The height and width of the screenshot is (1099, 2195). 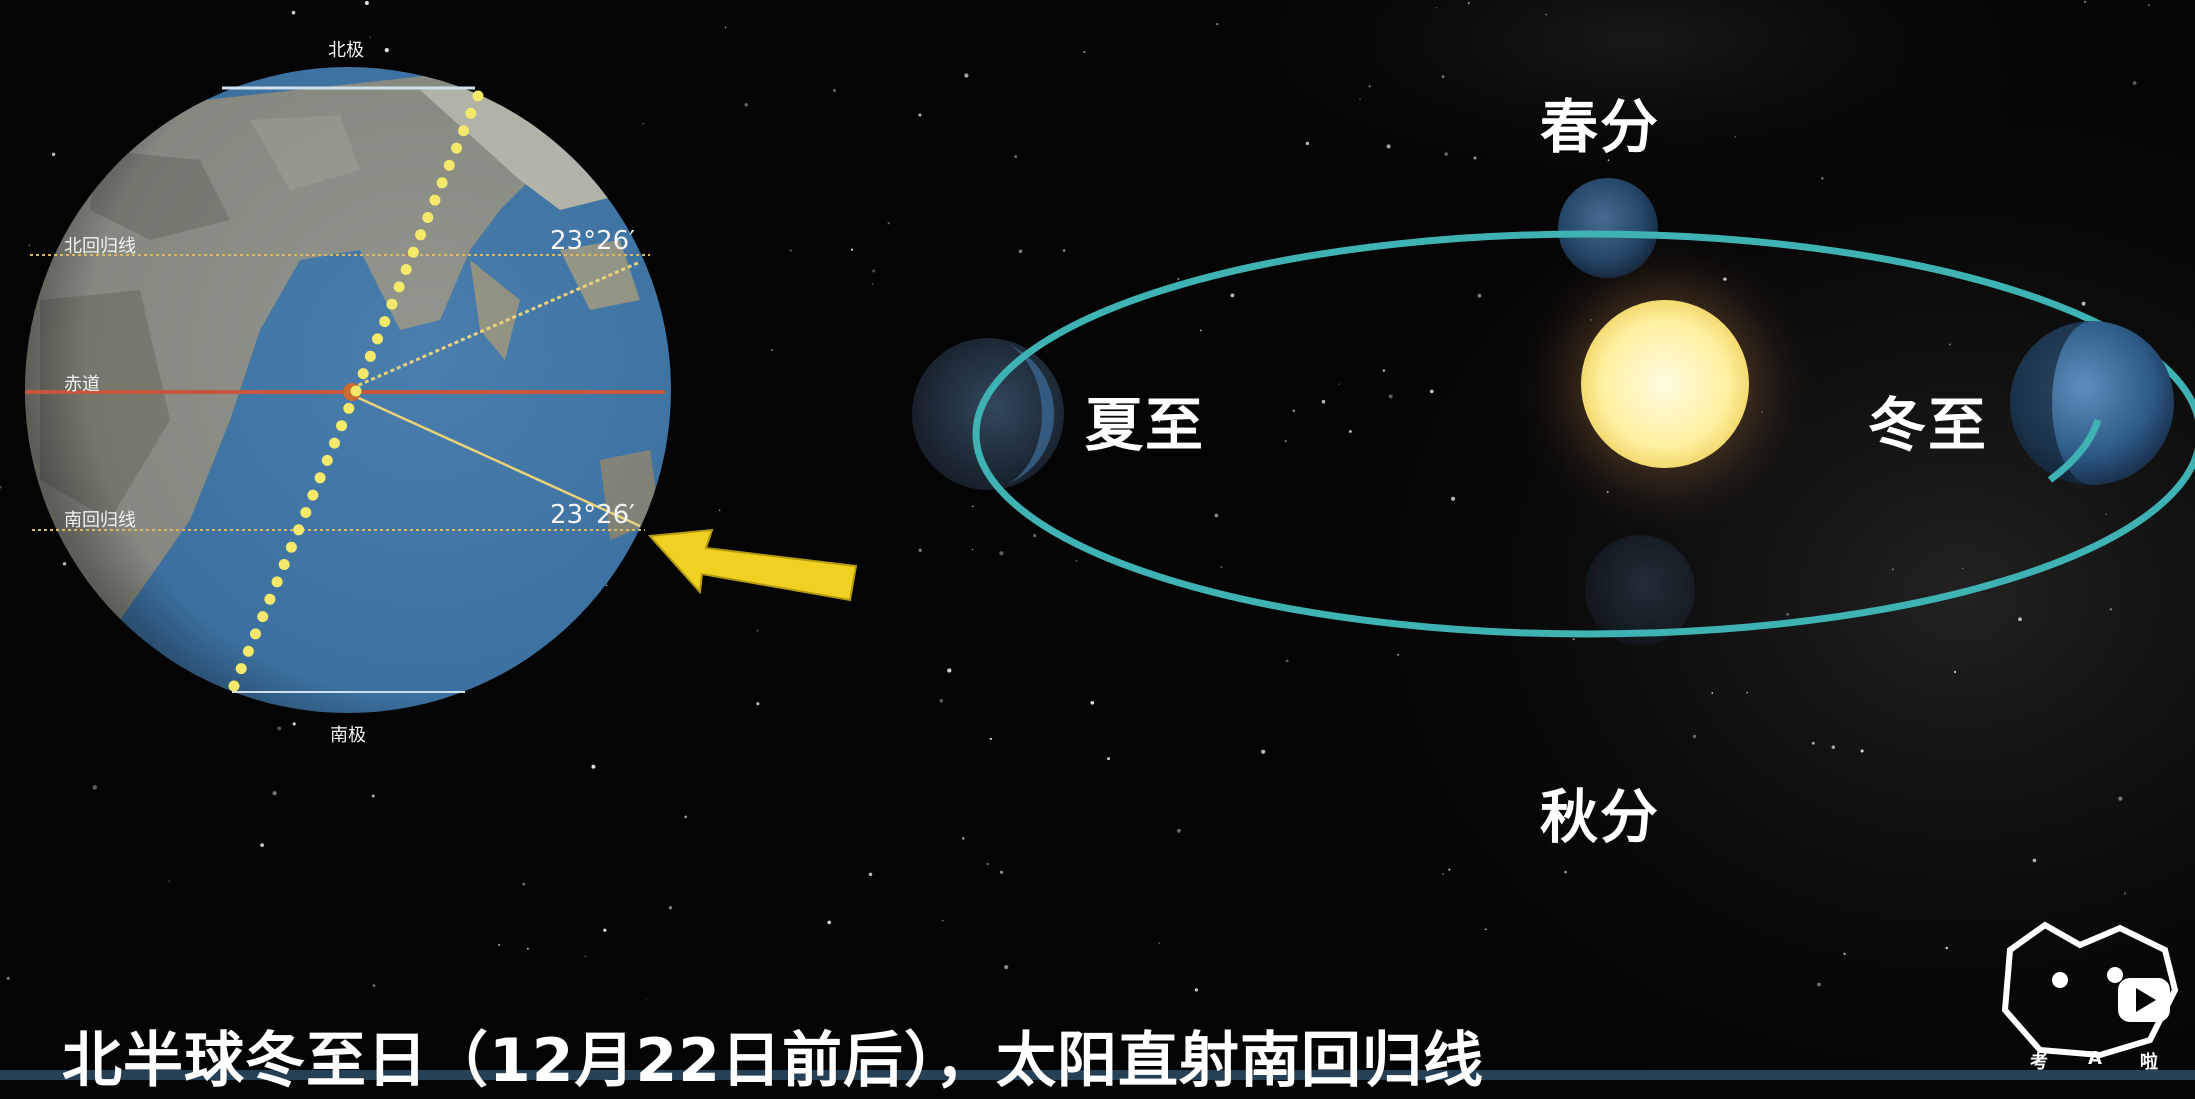 What do you see at coordinates (1600, 127) in the screenshot?
I see `spring-equinox-label: 春分` at bounding box center [1600, 127].